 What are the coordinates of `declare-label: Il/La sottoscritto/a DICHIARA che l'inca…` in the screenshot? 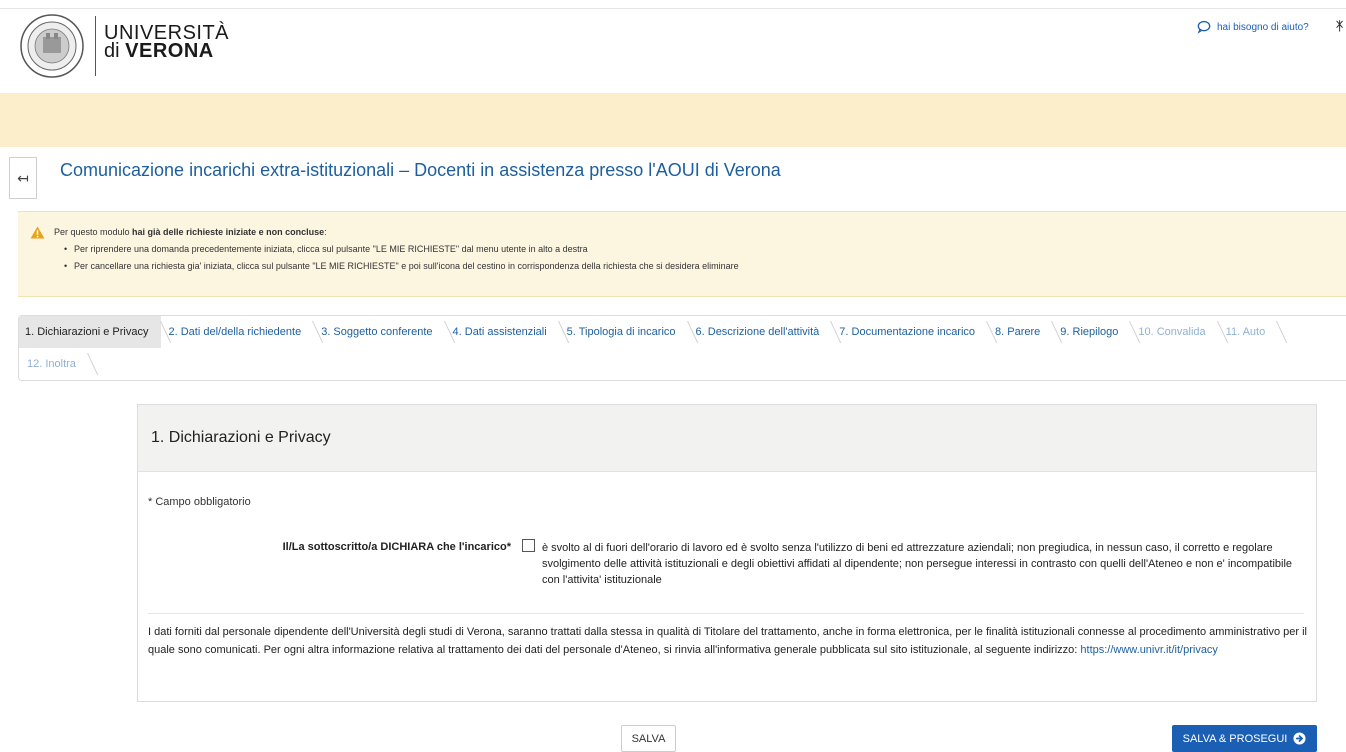 It's located at (396, 547).